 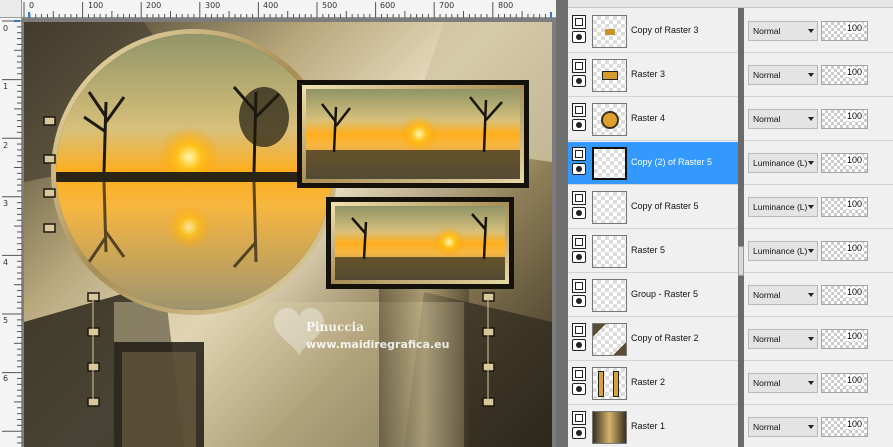 I want to click on ruler-position-marker, so click(x=551, y=15).